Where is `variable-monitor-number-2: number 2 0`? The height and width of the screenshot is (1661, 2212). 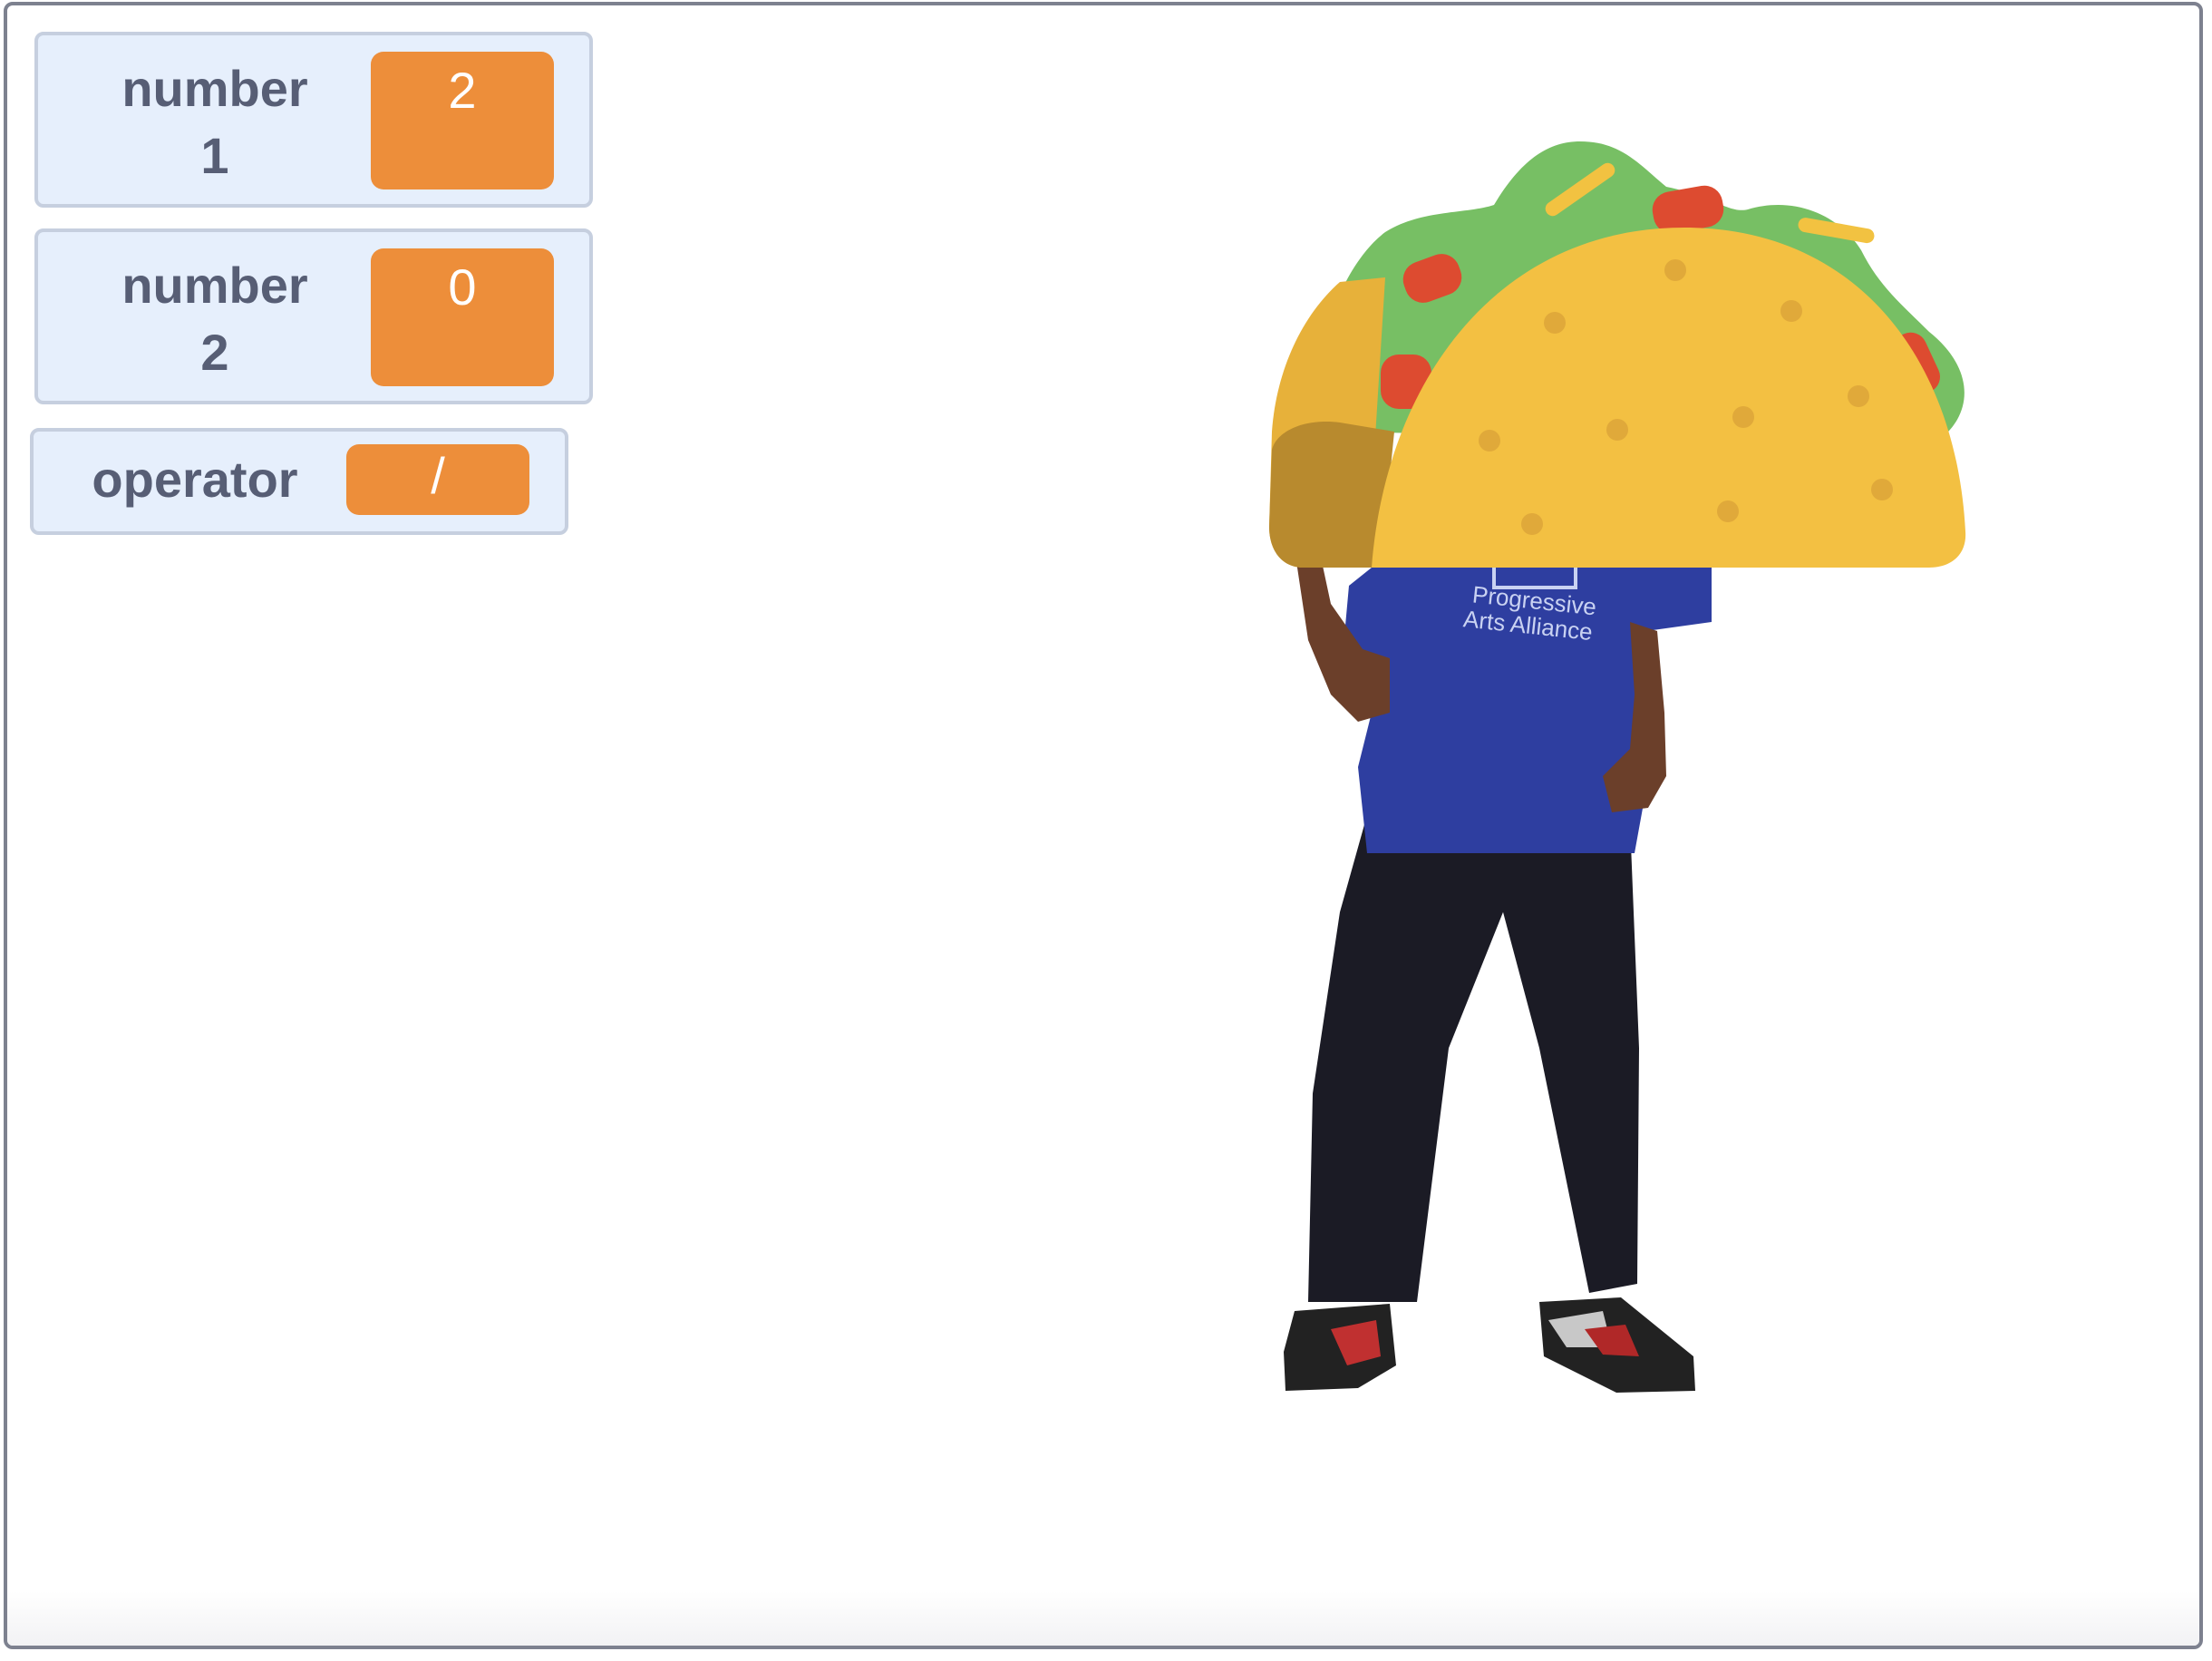
variable-monitor-number-2: number 2 0 is located at coordinates (313, 316).